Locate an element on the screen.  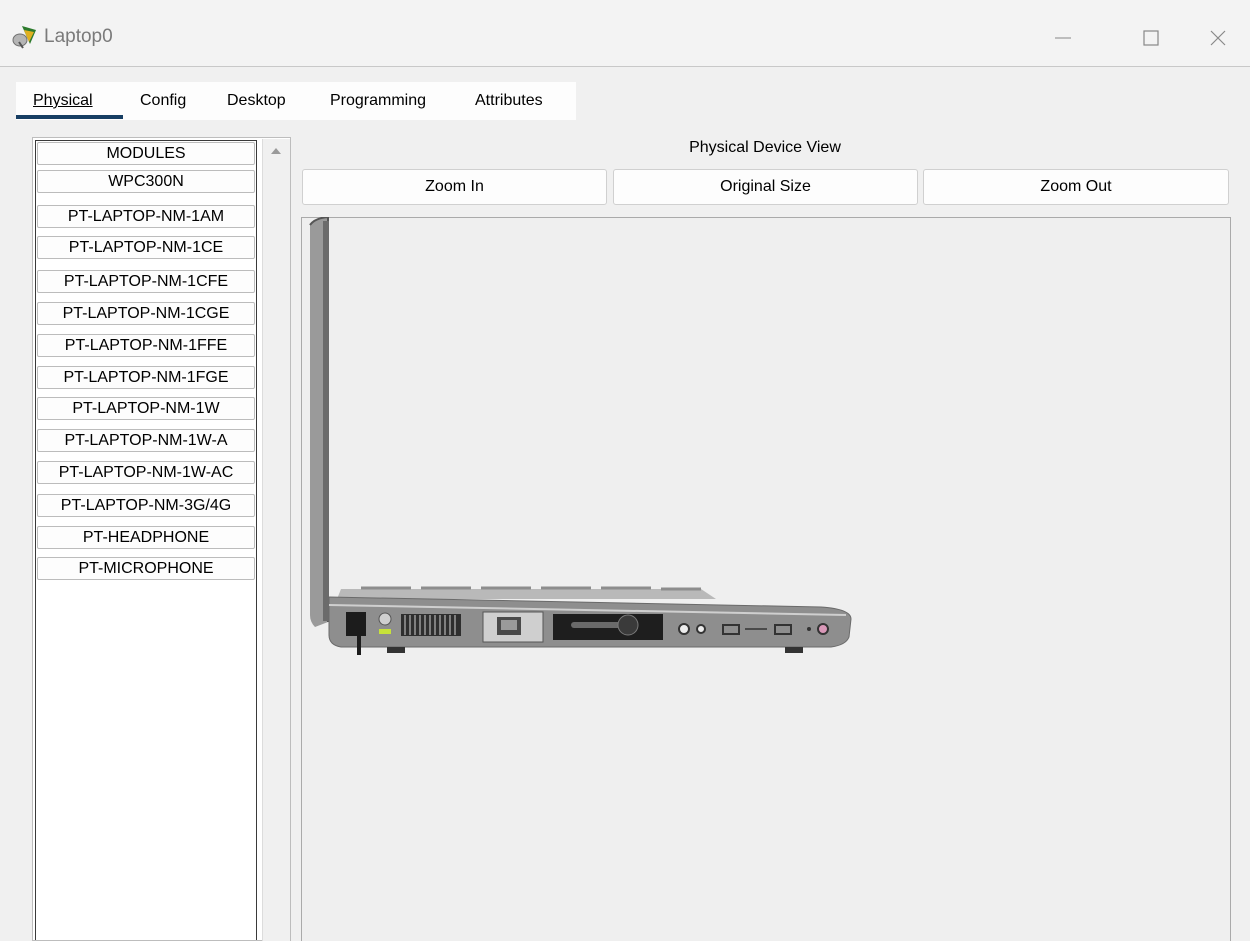
module-item-1w-a: PT-LAPTOP-NM-1W-A is located at coordinates (146, 440).